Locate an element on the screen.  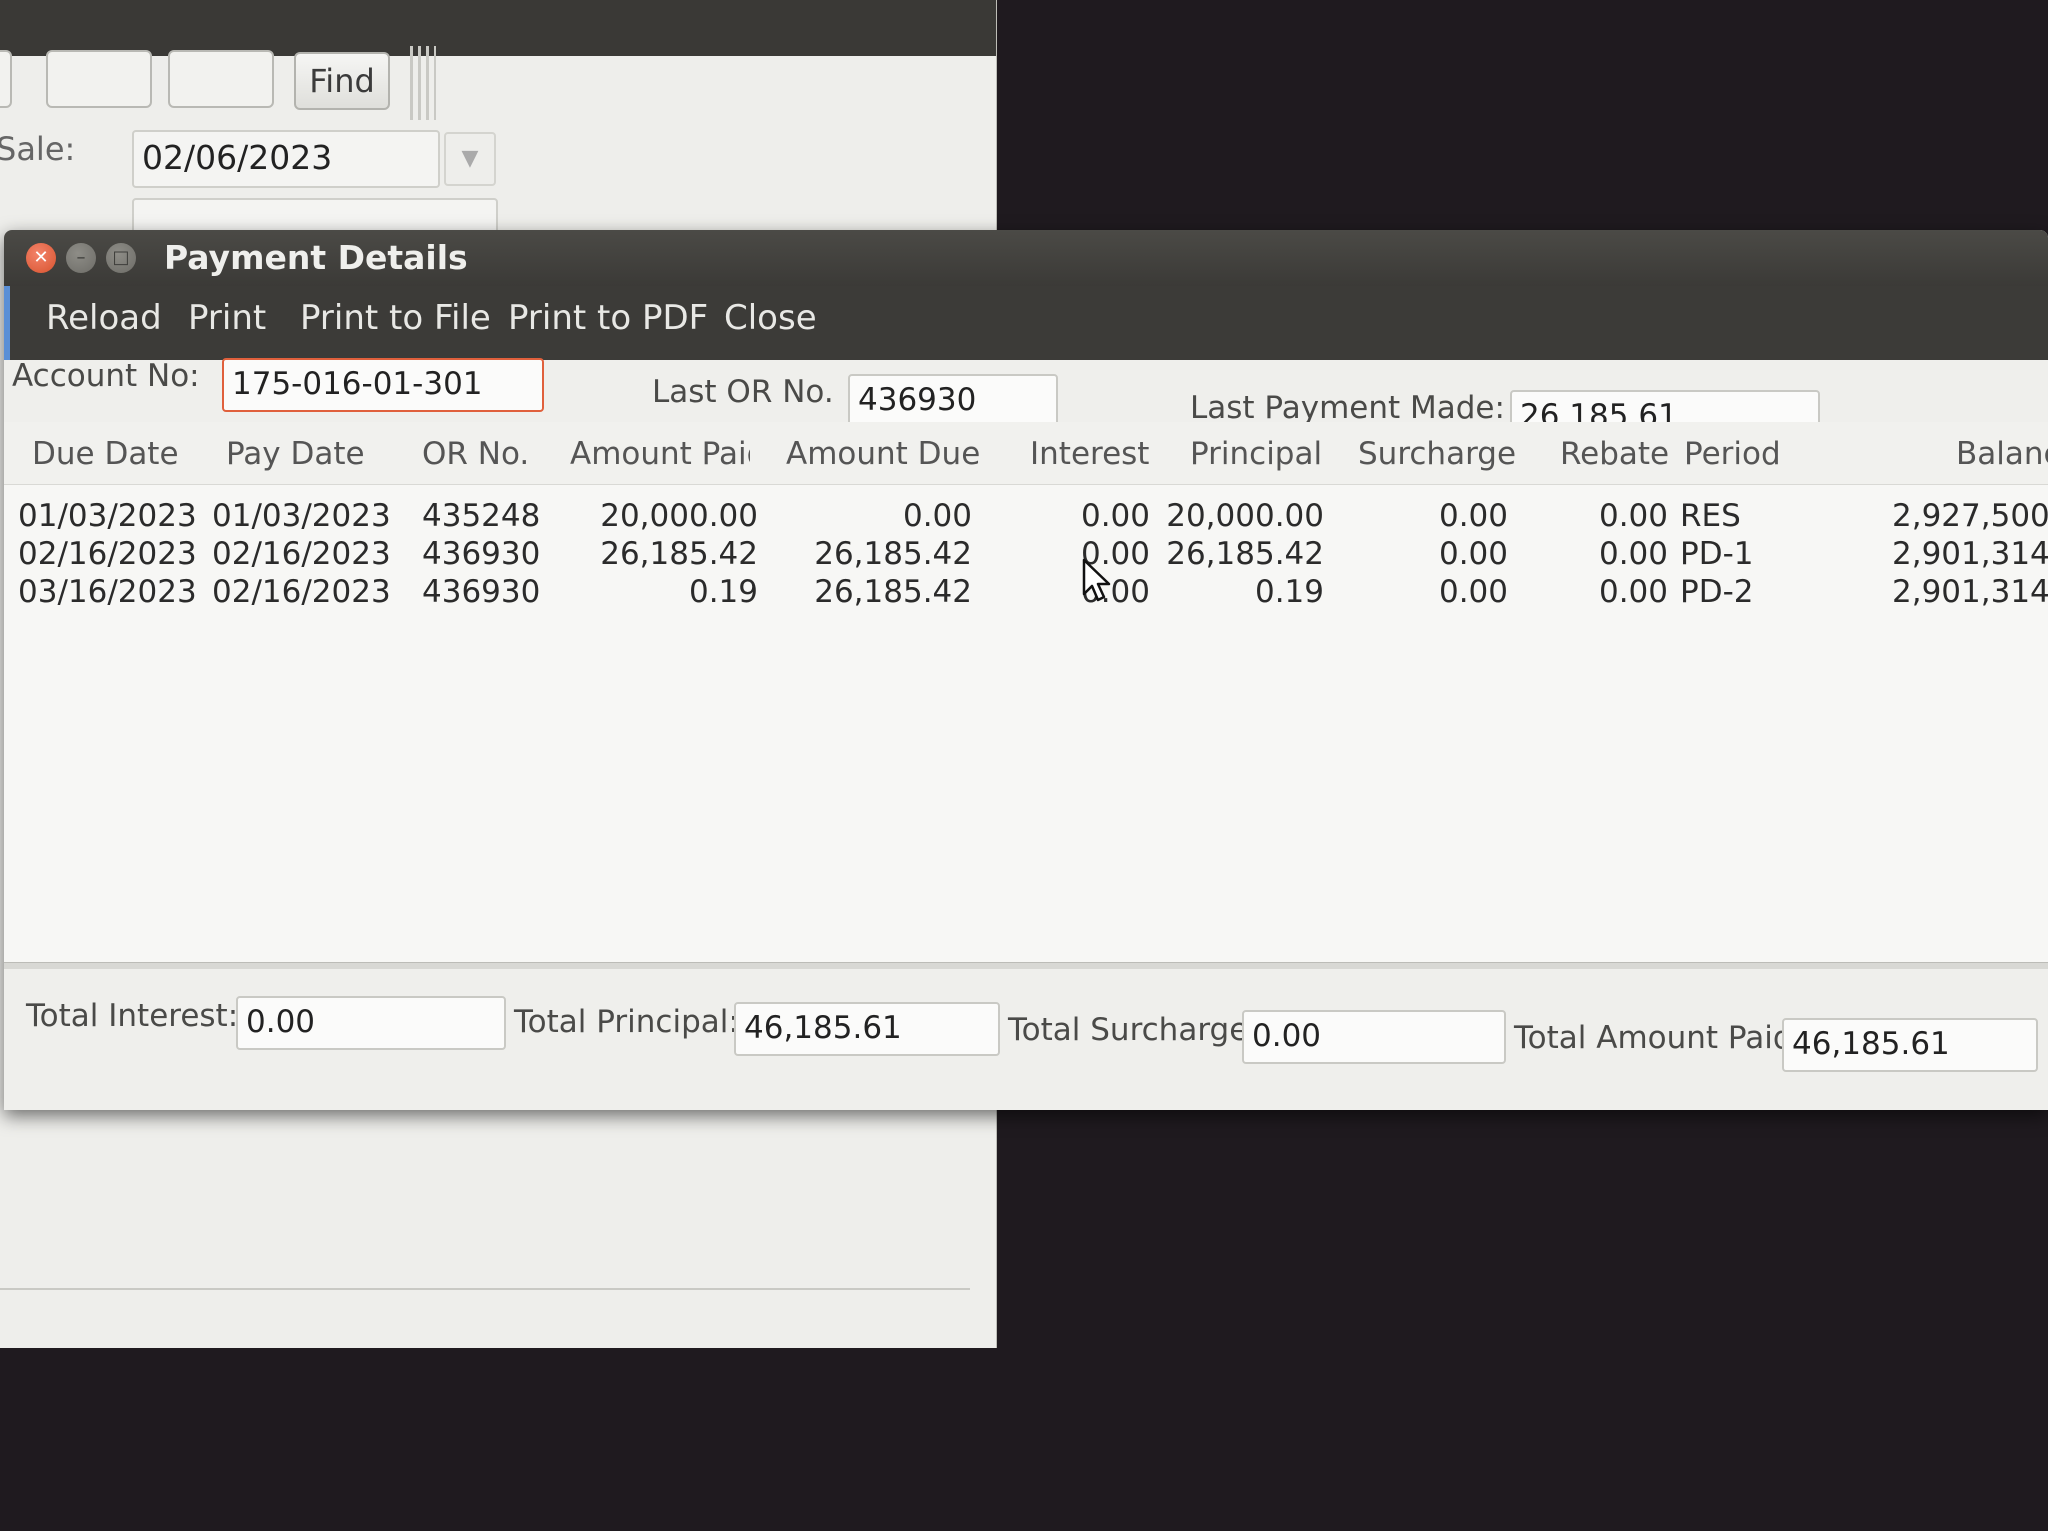
column-header: Due Date is located at coordinates (105, 454).